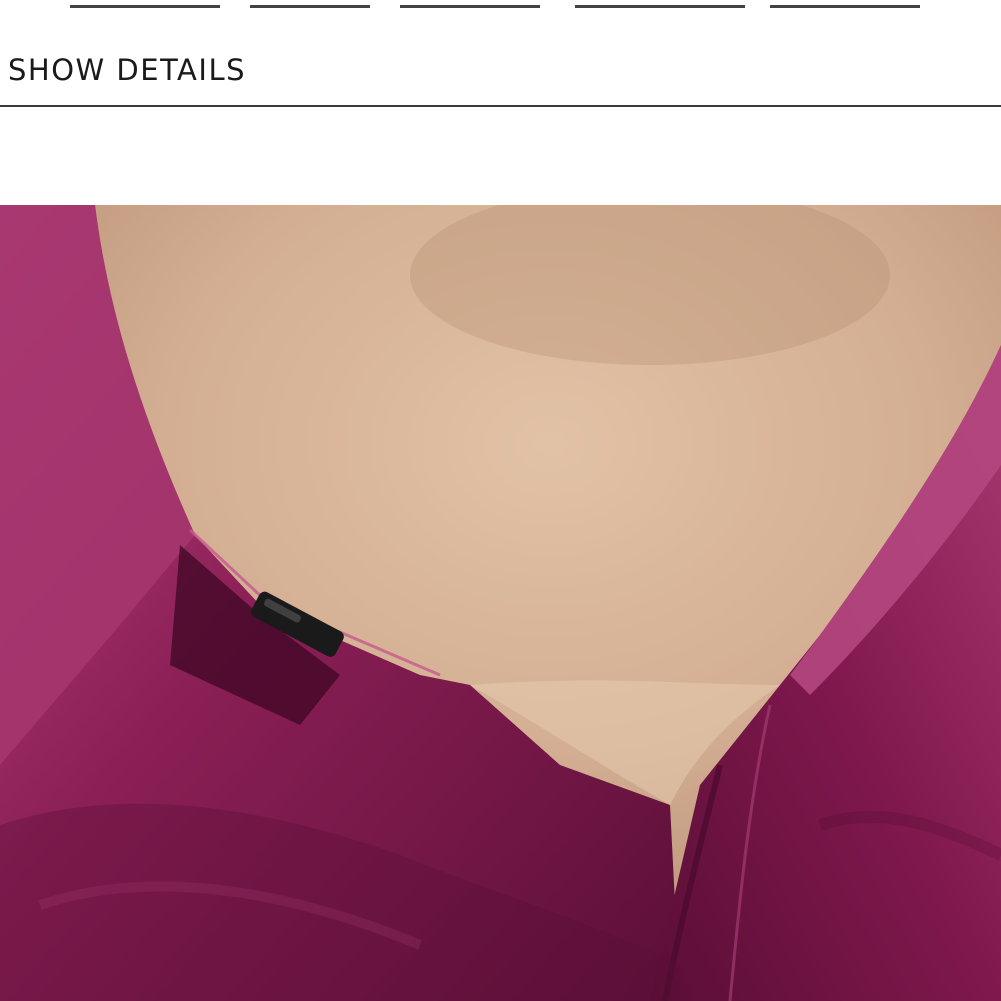 The height and width of the screenshot is (1001, 1001). What do you see at coordinates (127, 70) in the screenshot?
I see `section-heading: SHOW DETAILS` at bounding box center [127, 70].